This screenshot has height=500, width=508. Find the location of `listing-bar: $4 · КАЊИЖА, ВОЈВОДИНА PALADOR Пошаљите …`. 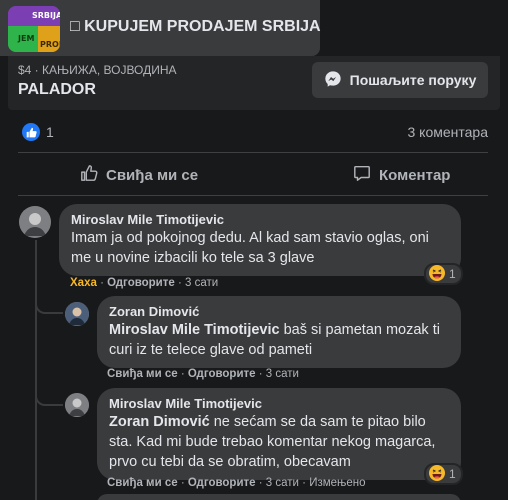

listing-bar: $4 · КАЊИЖА, ВОЈВОДИНА PALADOR Пошаљите … is located at coordinates (254, 83).